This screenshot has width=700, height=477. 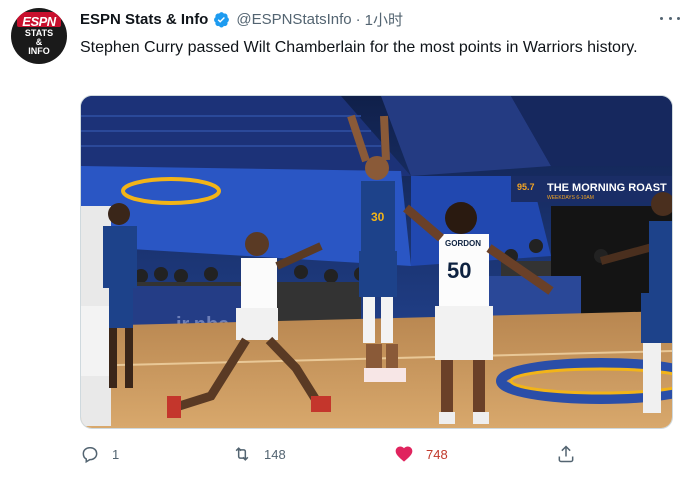 What do you see at coordinates (259, 454) in the screenshot?
I see `retweet-button: 148` at bounding box center [259, 454].